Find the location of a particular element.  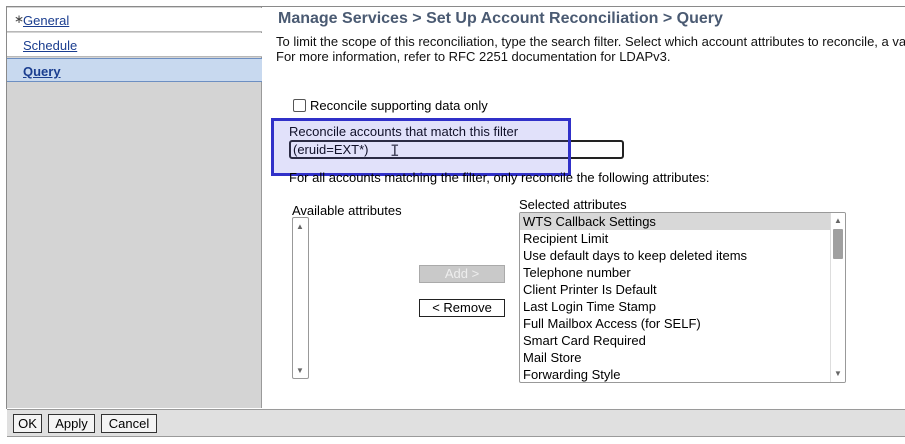

selected-attribute-item: WTS Callback Settings is located at coordinates (675, 221).